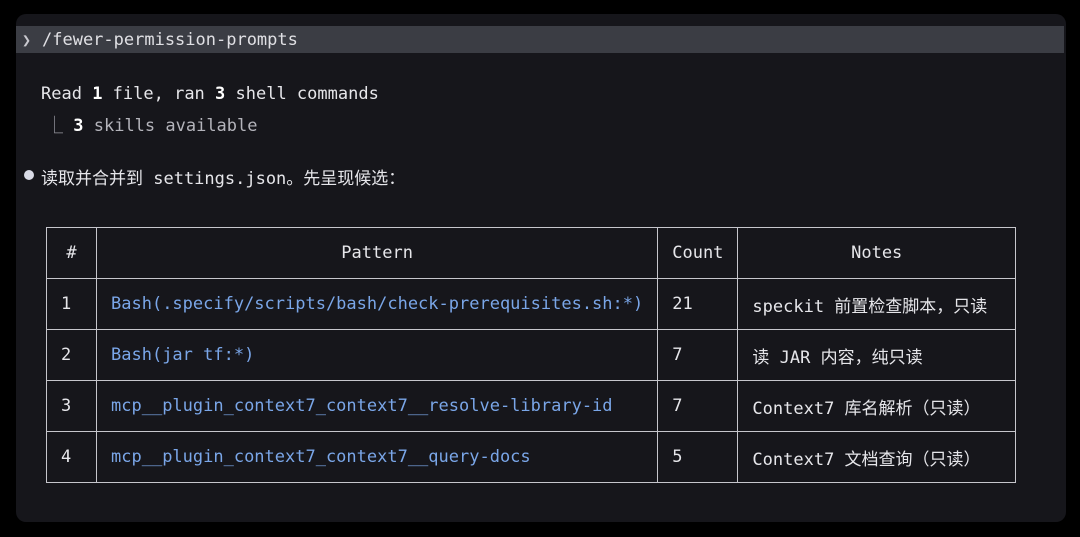 This screenshot has width=1080, height=537. What do you see at coordinates (67, 94) in the screenshot?
I see `summary-prefix: Read` at bounding box center [67, 94].